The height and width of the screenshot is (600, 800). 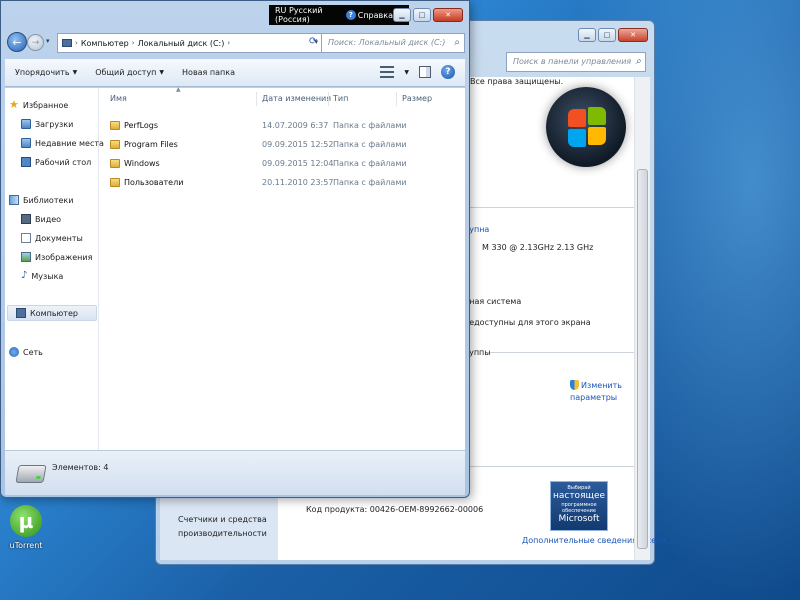 What do you see at coordinates (151, 144) in the screenshot?
I see `file-name: Program Files` at bounding box center [151, 144].